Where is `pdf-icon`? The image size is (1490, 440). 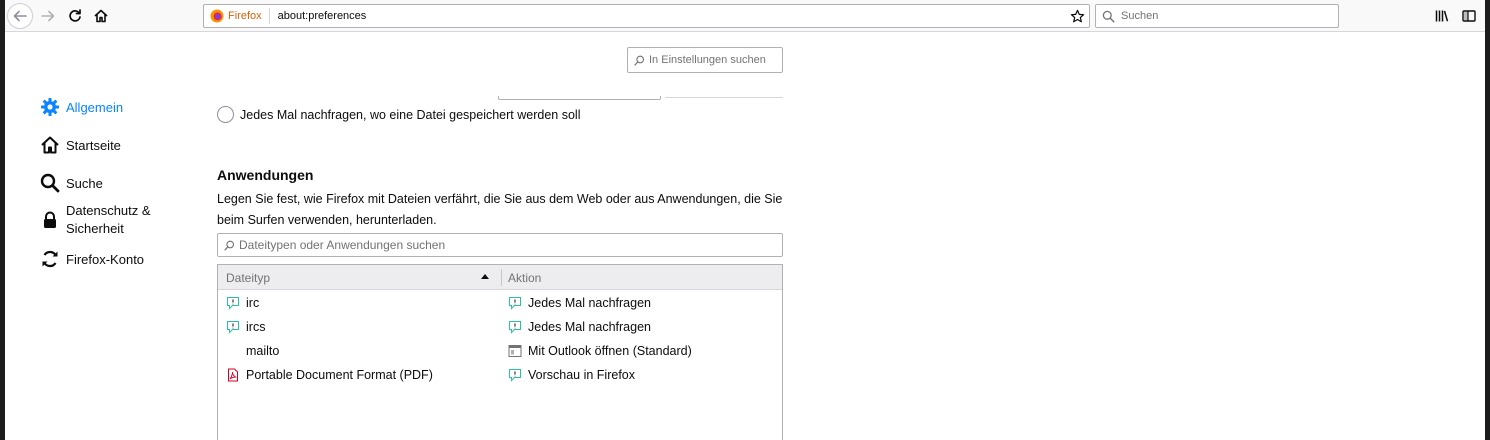 pdf-icon is located at coordinates (233, 375).